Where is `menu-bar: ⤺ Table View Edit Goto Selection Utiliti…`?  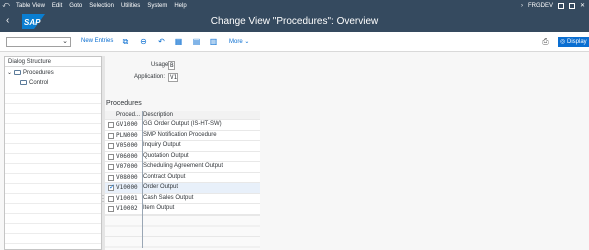
menu-bar: ⤺ Table View Edit Goto Selection Utiliti… is located at coordinates (294, 5).